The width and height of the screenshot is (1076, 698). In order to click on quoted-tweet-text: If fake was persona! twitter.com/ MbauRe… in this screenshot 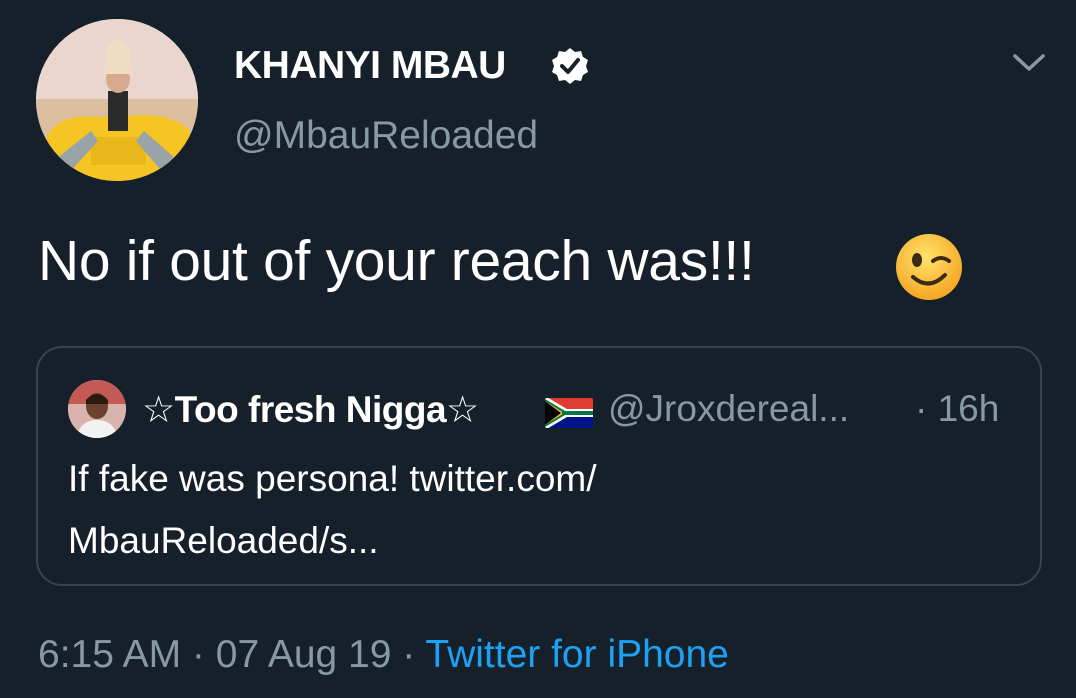, I will do `click(518, 510)`.